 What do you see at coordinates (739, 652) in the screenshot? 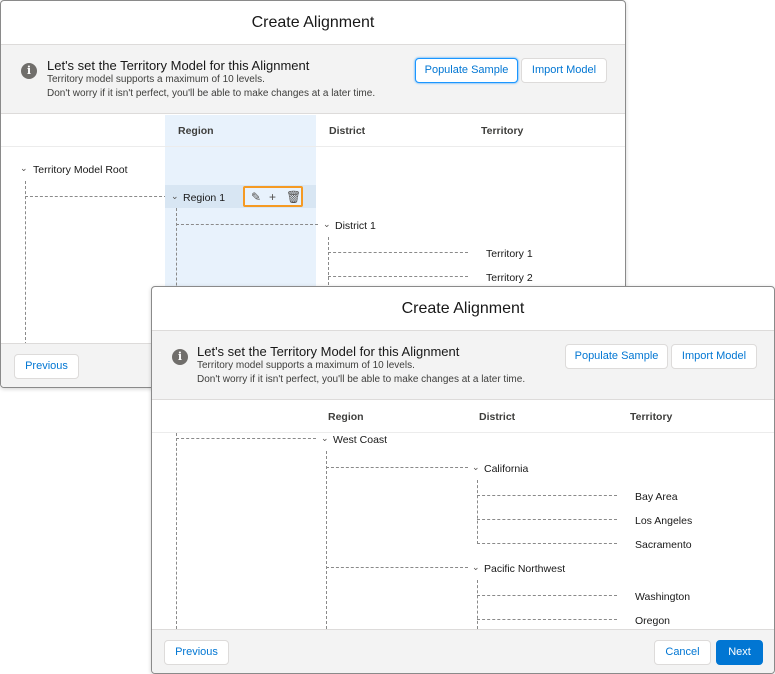
I see `next-button: Next` at bounding box center [739, 652].